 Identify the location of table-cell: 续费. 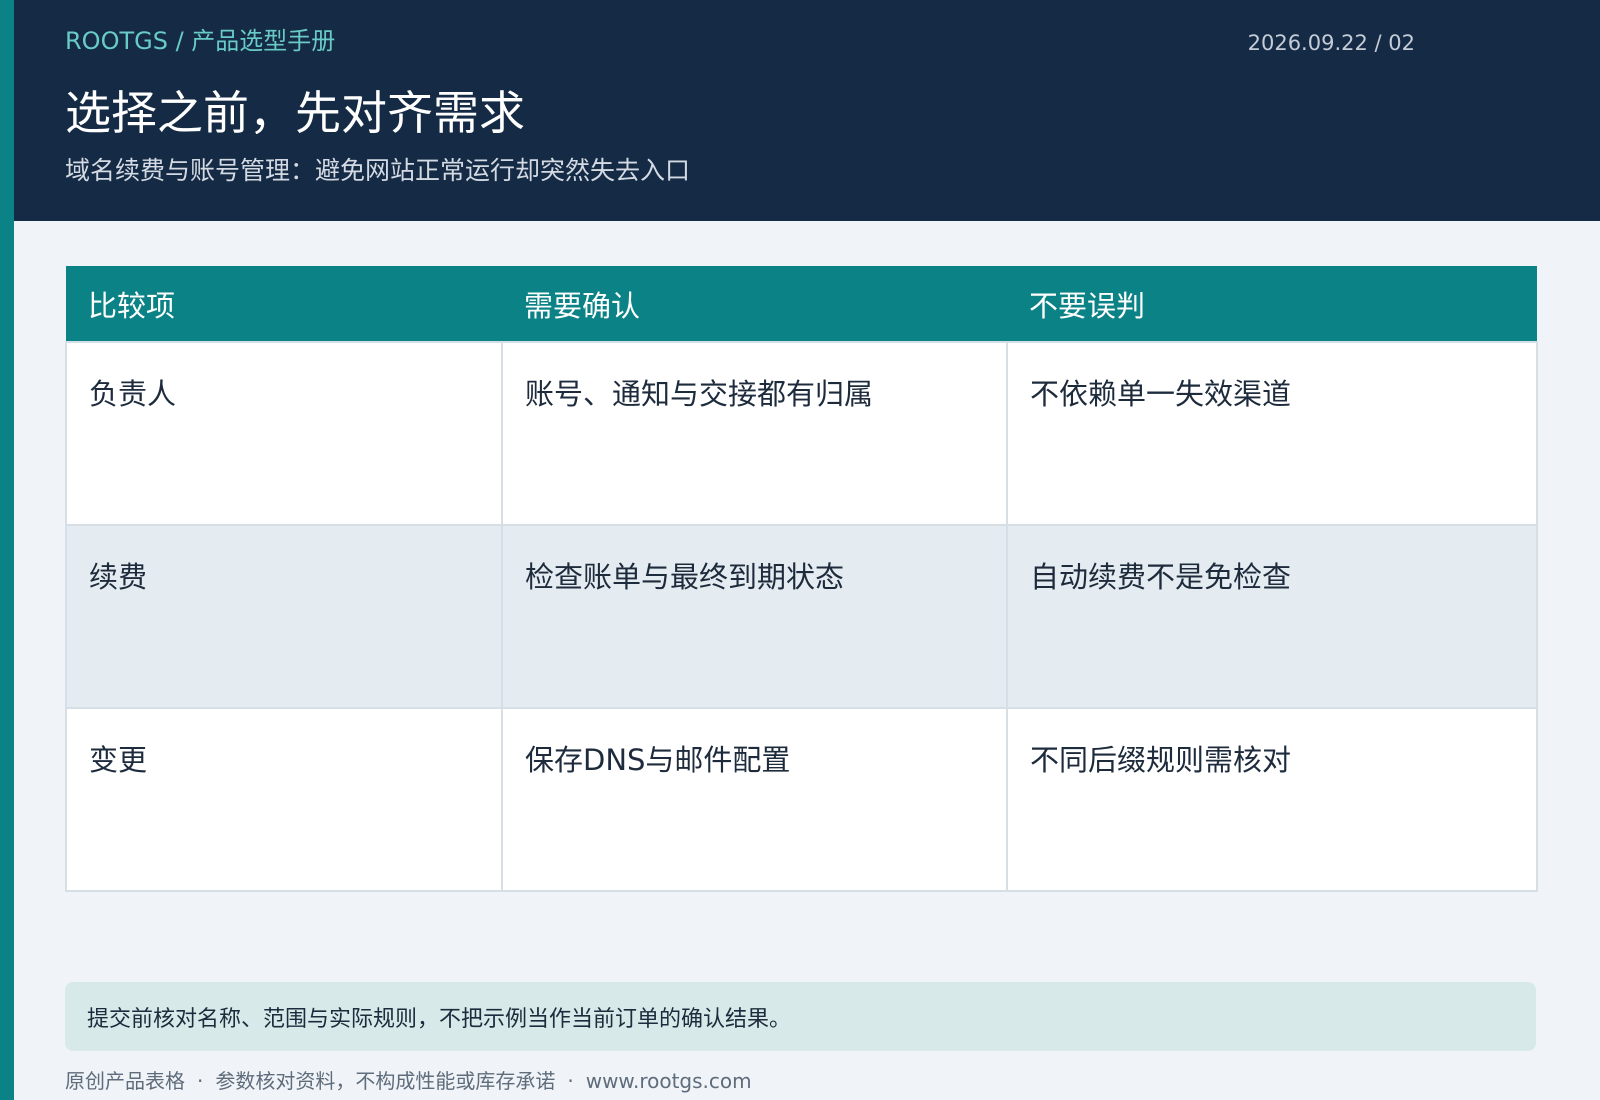
(284, 616).